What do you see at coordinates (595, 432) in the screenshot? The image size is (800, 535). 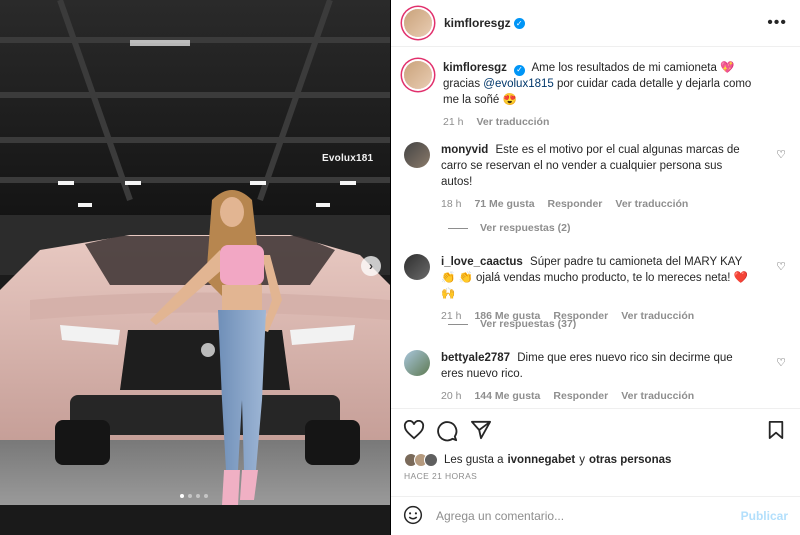 I see `action-icons-bar` at bounding box center [595, 432].